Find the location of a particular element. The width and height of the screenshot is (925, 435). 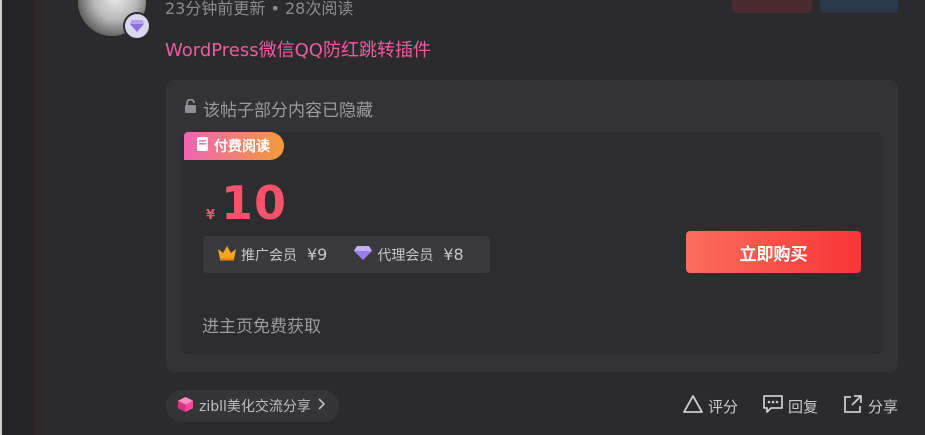

vip-diamond-badge-icon is located at coordinates (137, 26).